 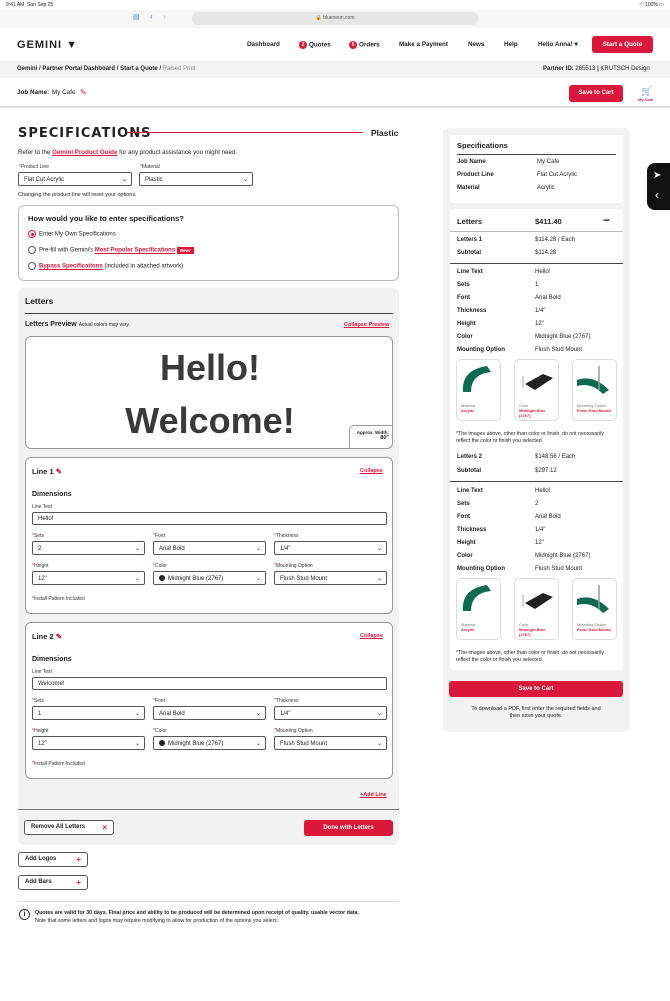 What do you see at coordinates (136, 17) in the screenshot?
I see `sidebar-icon: ▤` at bounding box center [136, 17].